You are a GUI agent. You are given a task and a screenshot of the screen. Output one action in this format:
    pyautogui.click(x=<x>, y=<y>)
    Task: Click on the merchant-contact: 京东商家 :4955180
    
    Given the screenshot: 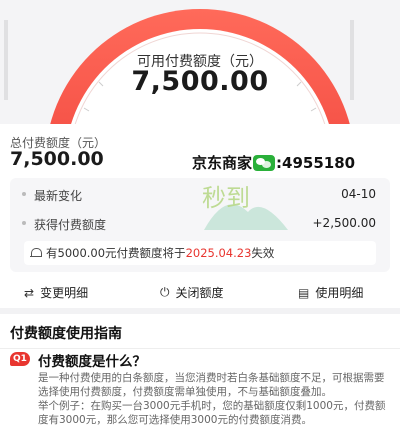 What is the action you would take?
    pyautogui.click(x=273, y=162)
    